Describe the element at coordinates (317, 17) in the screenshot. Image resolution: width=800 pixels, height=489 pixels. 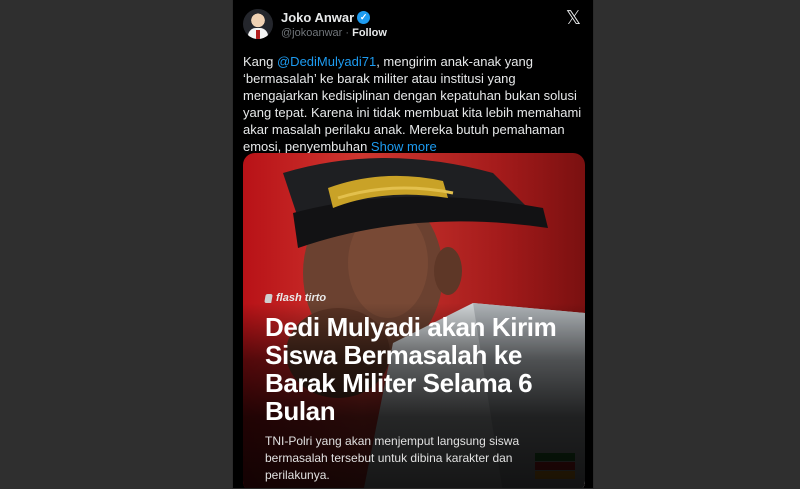
I see `author-name: Joko Anwar` at that location.